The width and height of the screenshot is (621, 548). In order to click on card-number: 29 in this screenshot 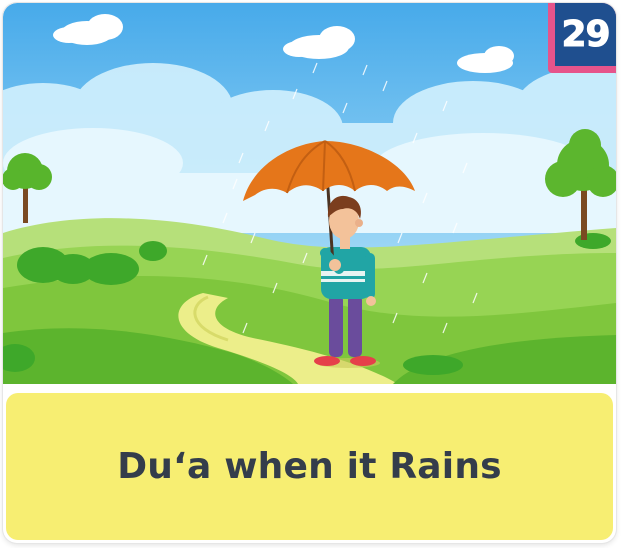, I will do `click(586, 35)`.